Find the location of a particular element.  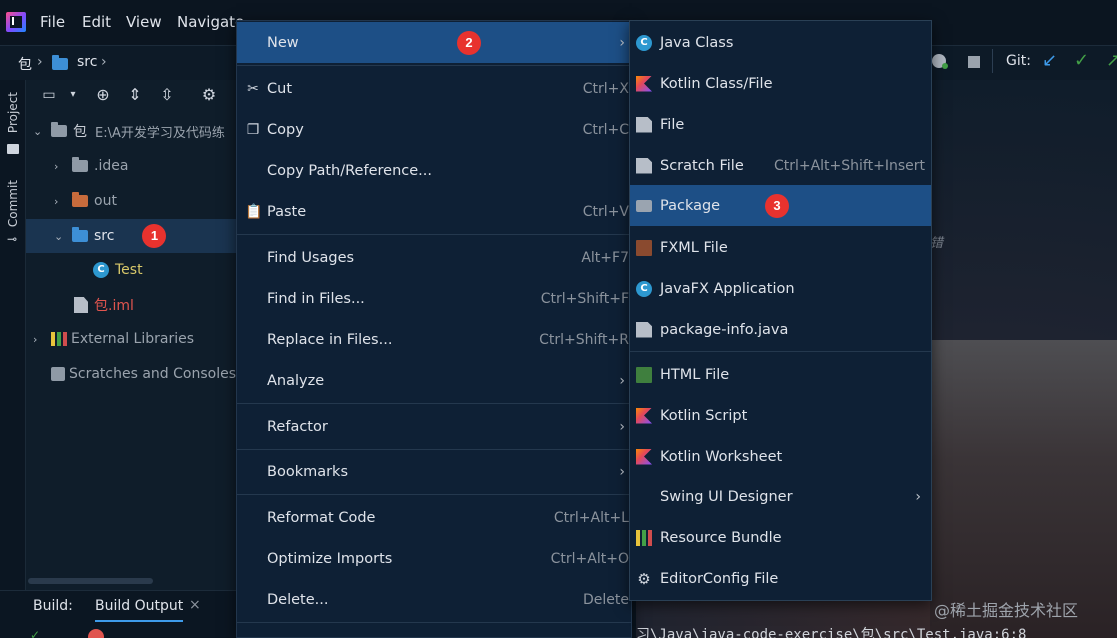

tree-row-src: ⌄ src 1 is located at coordinates (131, 236).